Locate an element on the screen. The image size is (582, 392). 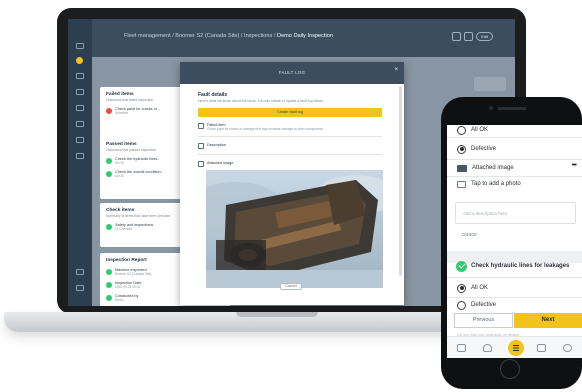
bottom-tab-bar is located at coordinates (514, 347).